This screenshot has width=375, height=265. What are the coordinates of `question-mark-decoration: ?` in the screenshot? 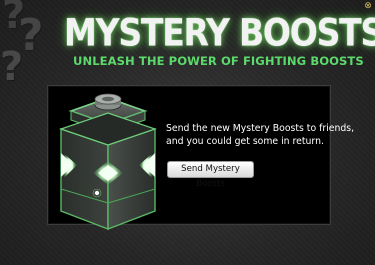 It's located at (12, 67).